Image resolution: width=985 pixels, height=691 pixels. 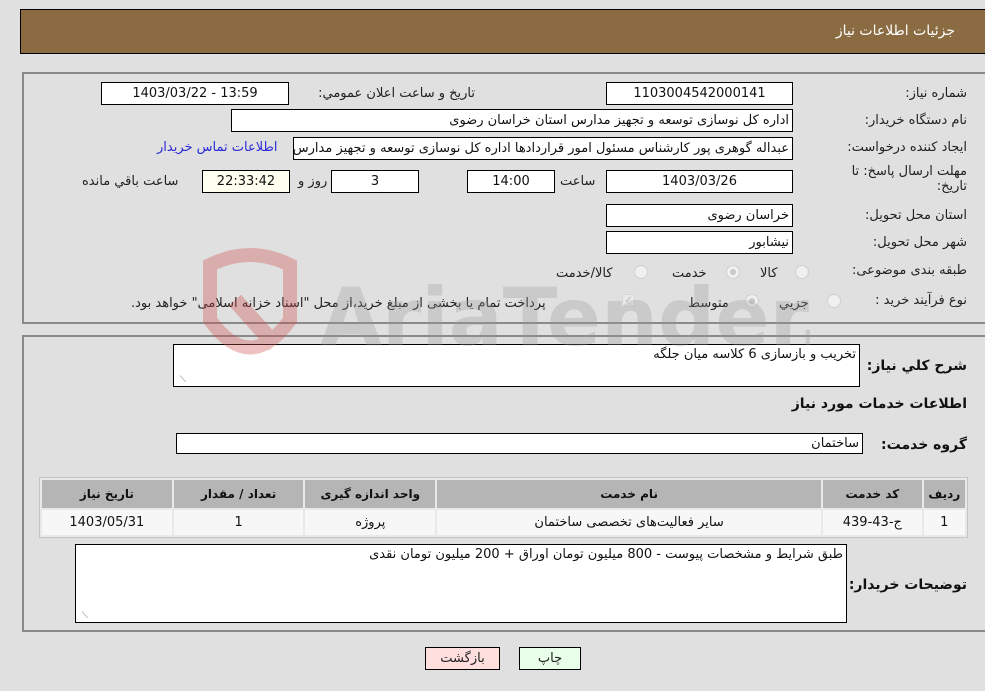 I want to click on days-label: روز و, so click(x=313, y=181).